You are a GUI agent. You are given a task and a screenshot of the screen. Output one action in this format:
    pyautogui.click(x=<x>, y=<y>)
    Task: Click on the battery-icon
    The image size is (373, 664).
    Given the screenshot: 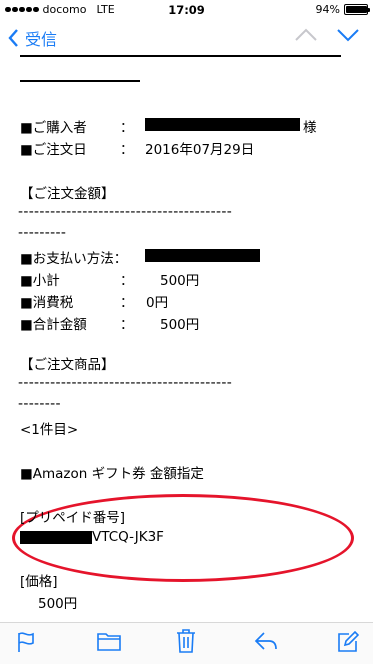 What is the action you would take?
    pyautogui.click(x=357, y=9)
    